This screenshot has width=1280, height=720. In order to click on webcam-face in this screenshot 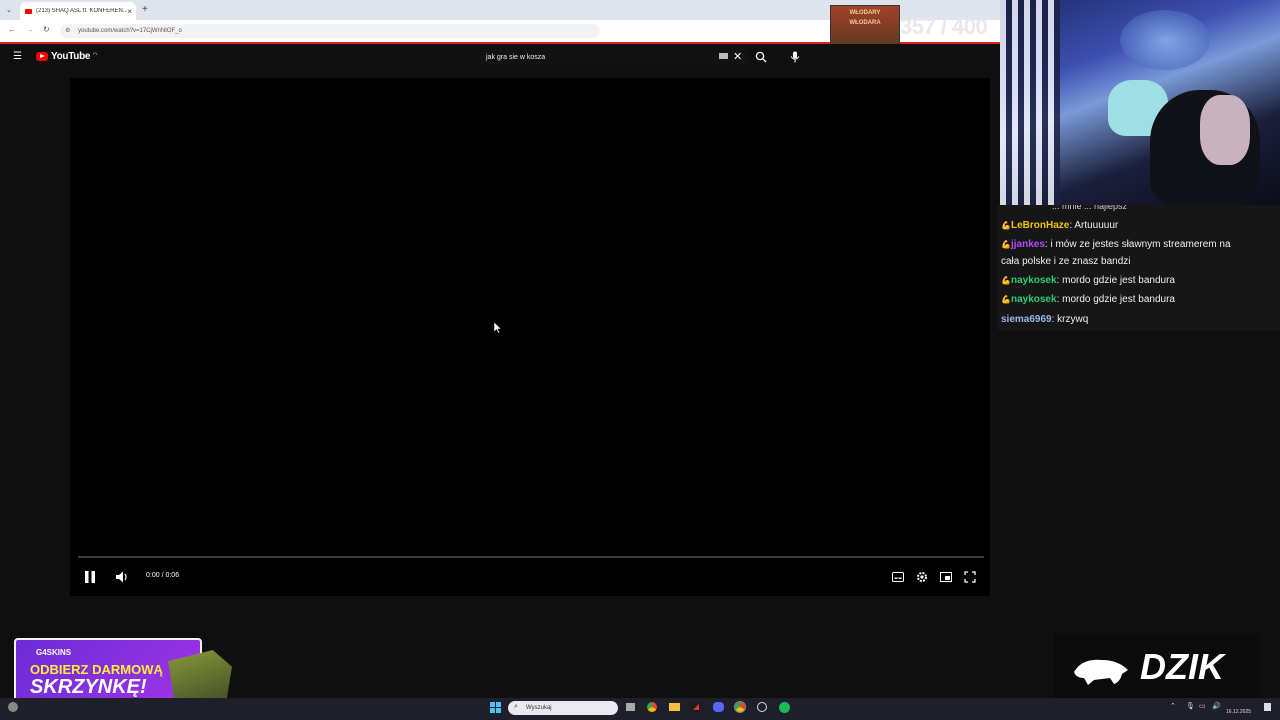, I will do `click(1225, 130)`.